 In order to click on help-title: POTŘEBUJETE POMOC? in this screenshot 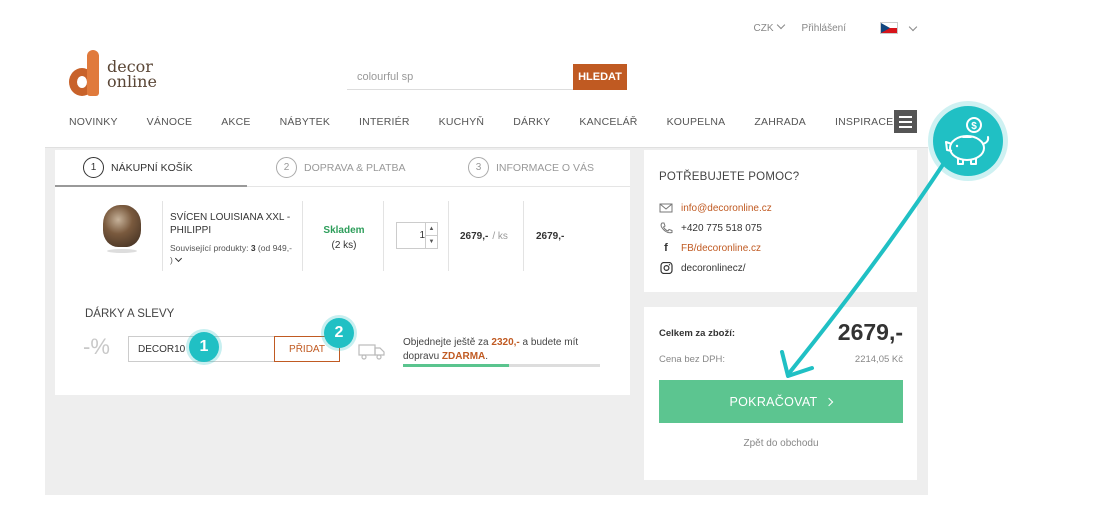, I will do `click(729, 177)`.